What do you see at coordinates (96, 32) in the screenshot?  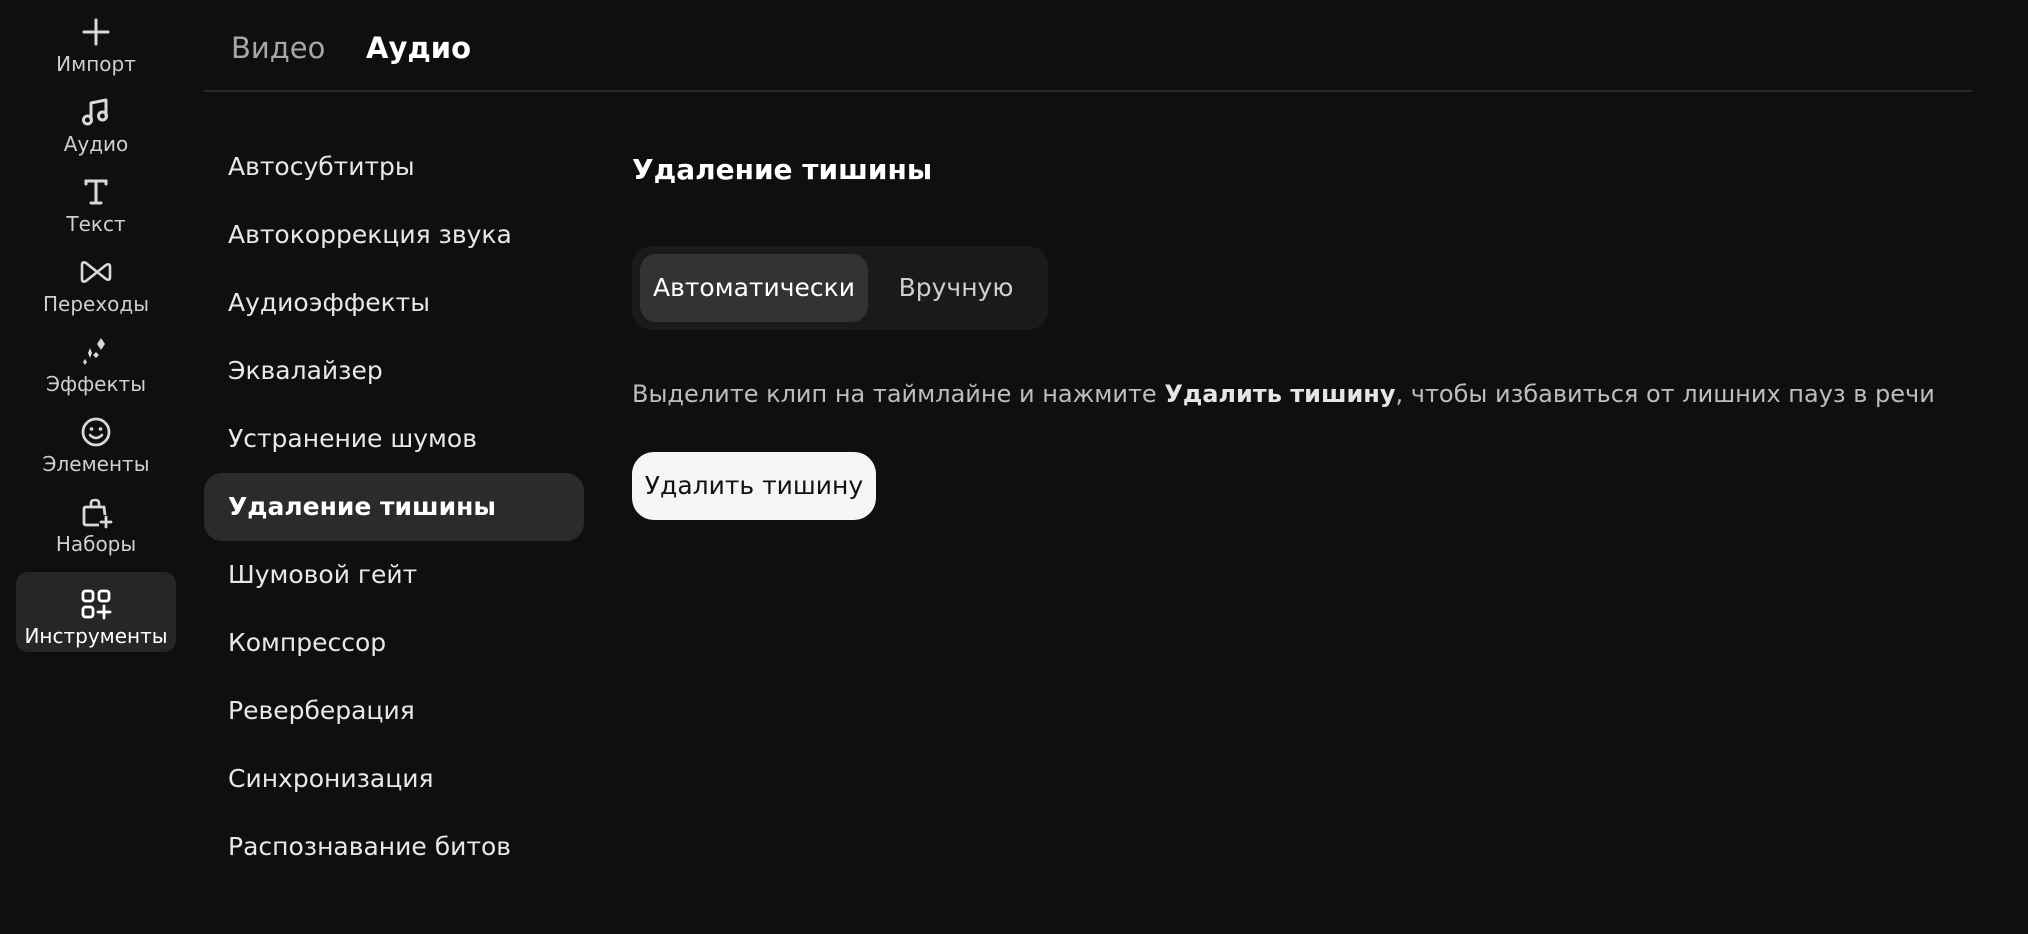 I see `plus-icon` at bounding box center [96, 32].